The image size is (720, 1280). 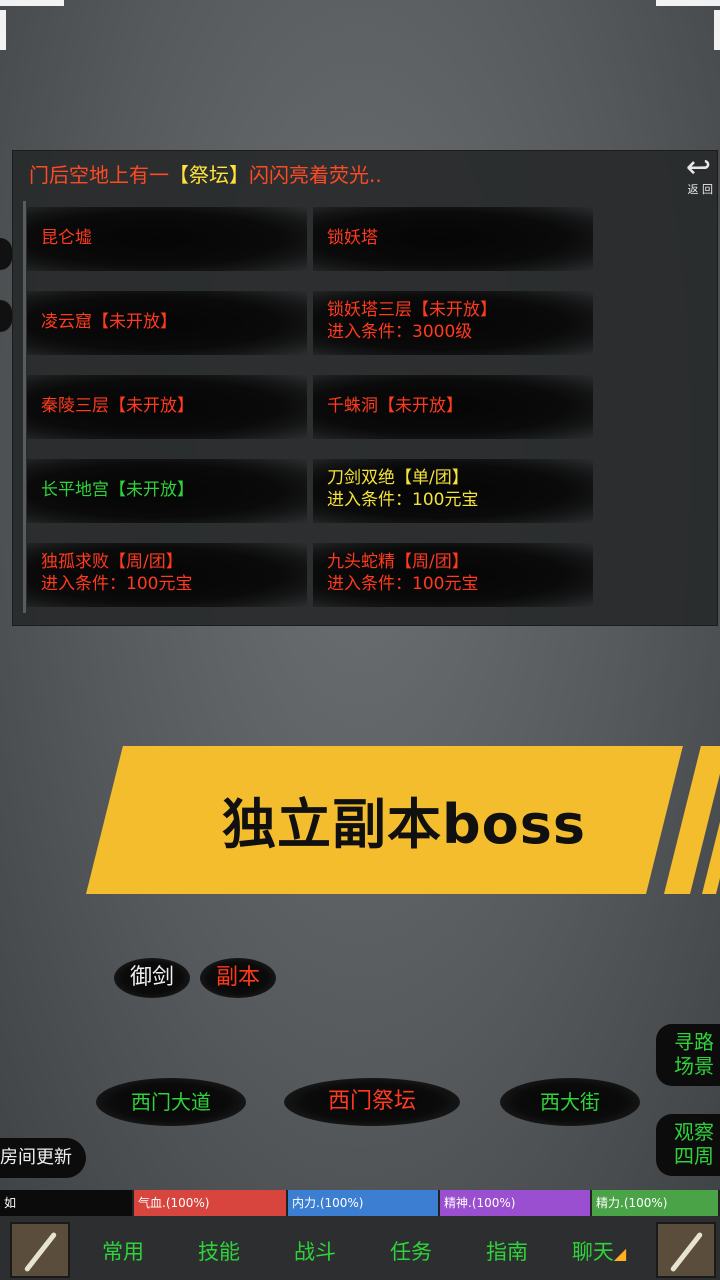 What do you see at coordinates (592, 1252) in the screenshot?
I see `chat-label: 聊天` at bounding box center [592, 1252].